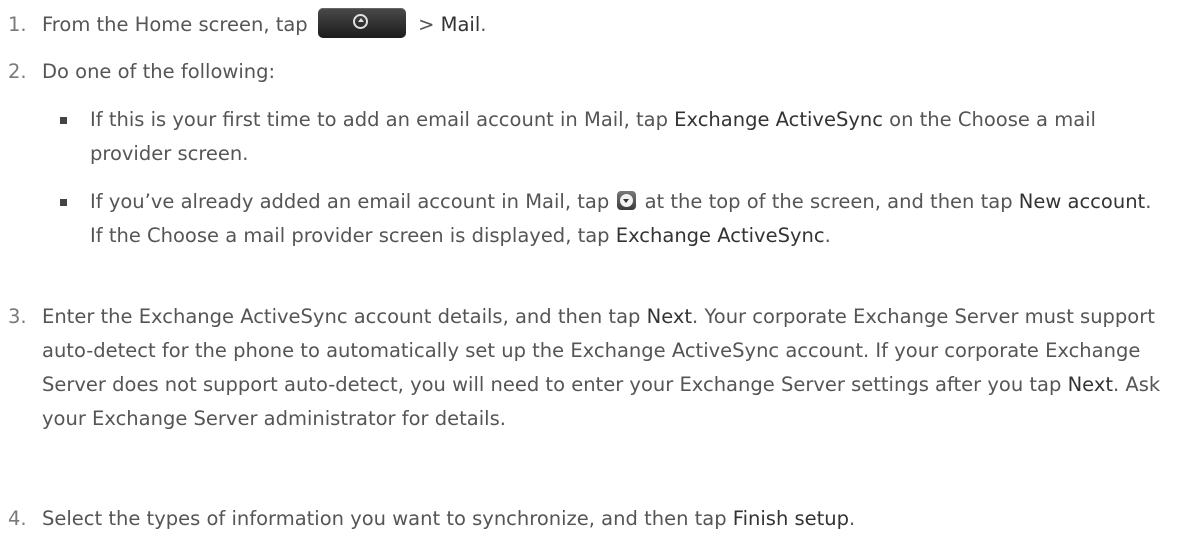 The height and width of the screenshot is (551, 1187). I want to click on step-number: 4., so click(17, 518).